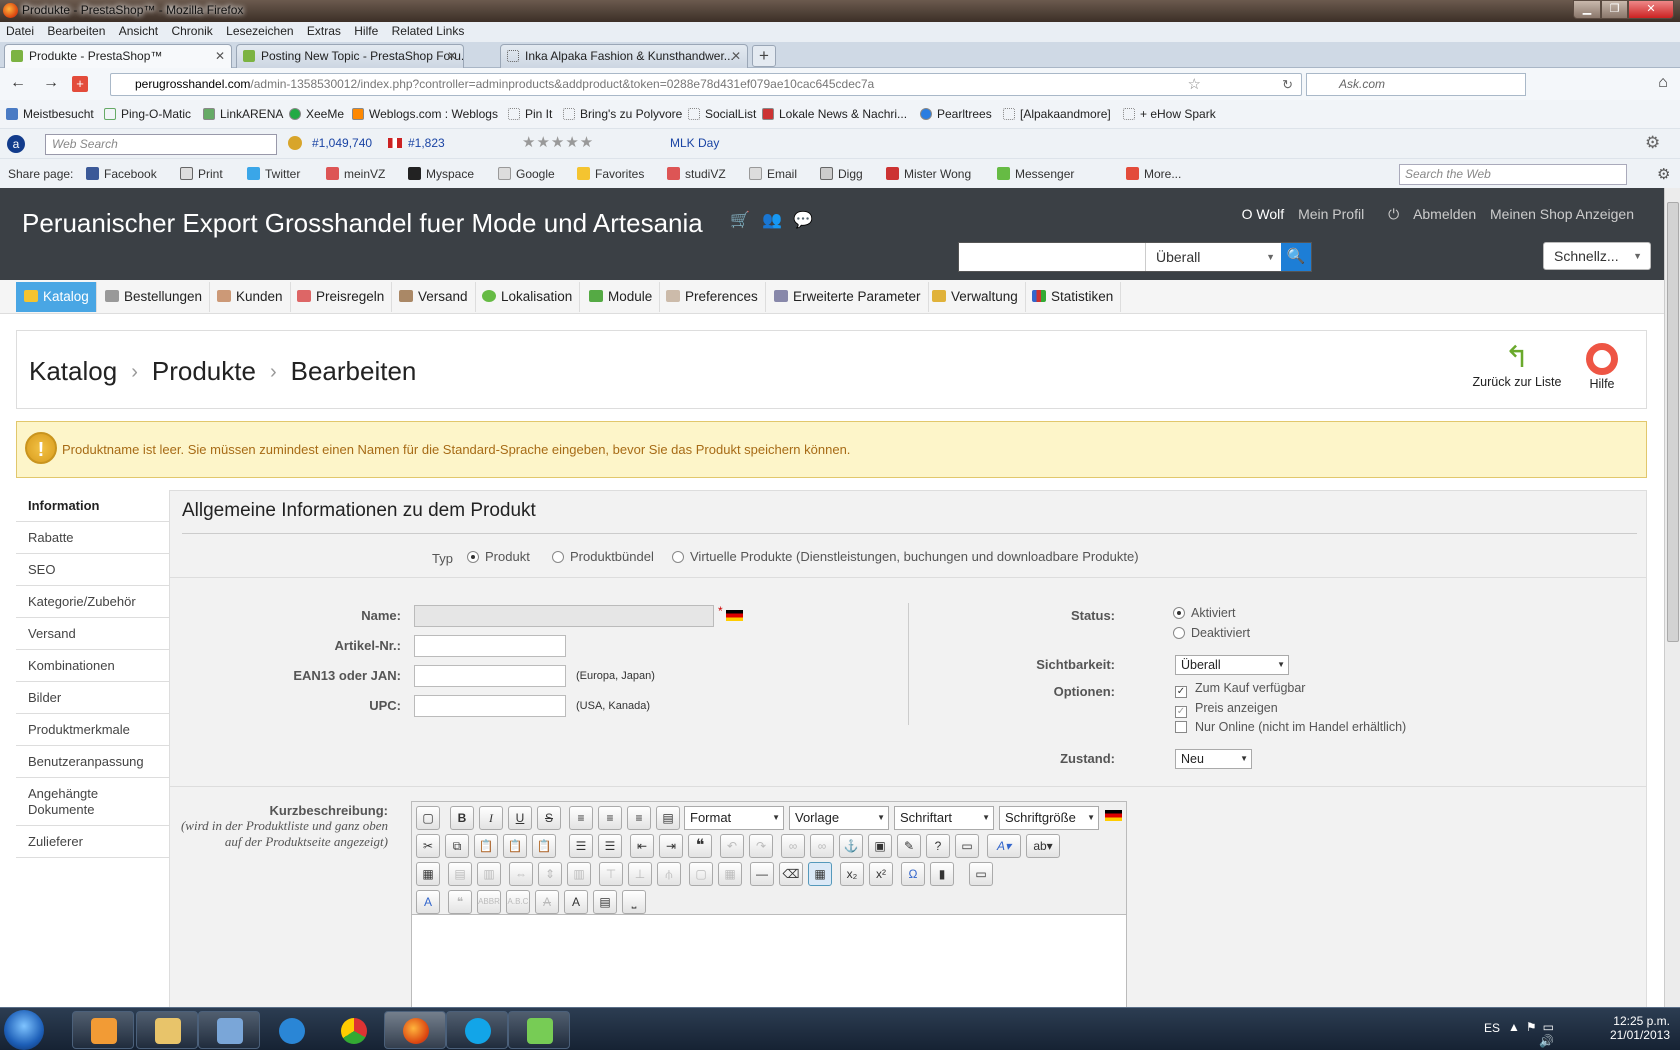 This screenshot has height=1050, width=1680. What do you see at coordinates (121, 174) in the screenshot?
I see `share-facebook: Facebook` at bounding box center [121, 174].